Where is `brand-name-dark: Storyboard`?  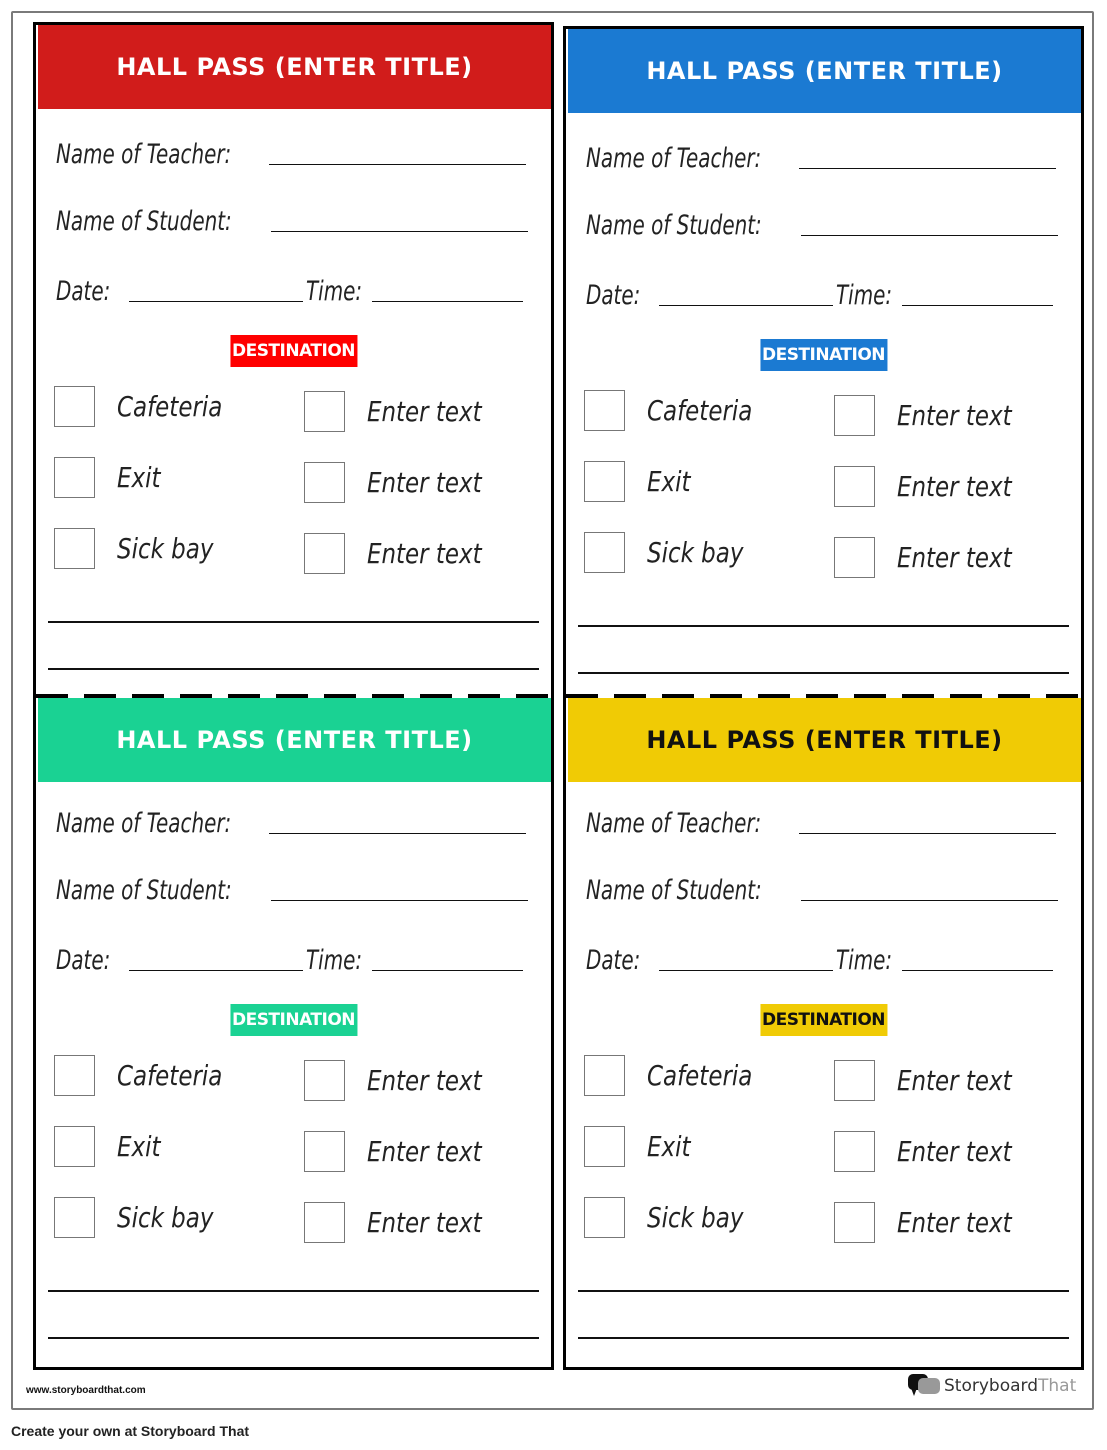
brand-name-dark: Storyboard is located at coordinates (991, 1386).